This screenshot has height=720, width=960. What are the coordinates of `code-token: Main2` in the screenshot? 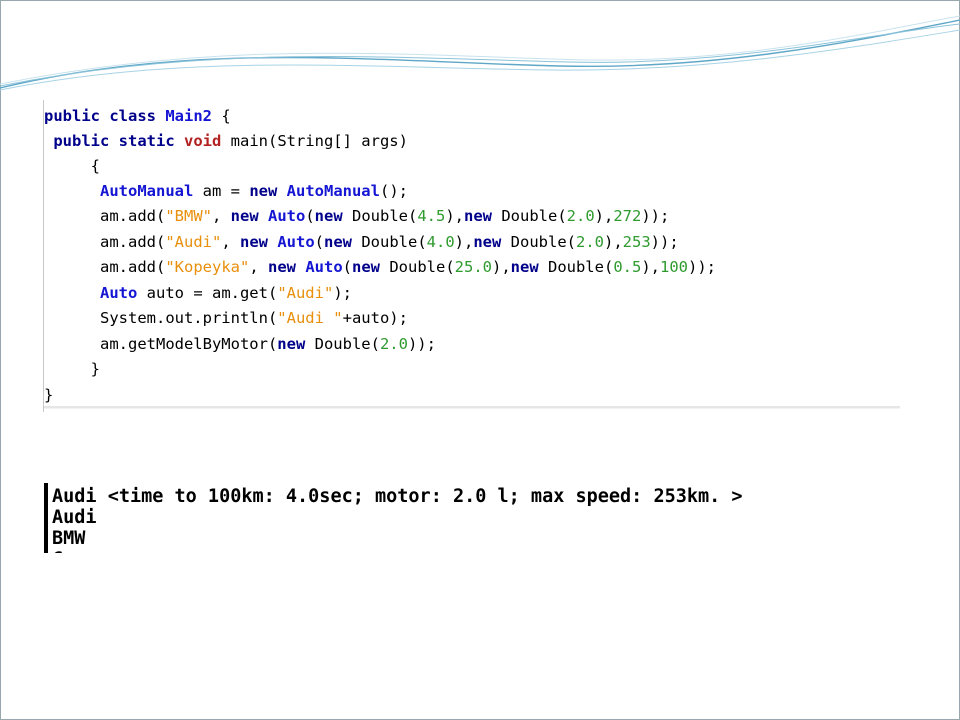 It's located at (188, 116).